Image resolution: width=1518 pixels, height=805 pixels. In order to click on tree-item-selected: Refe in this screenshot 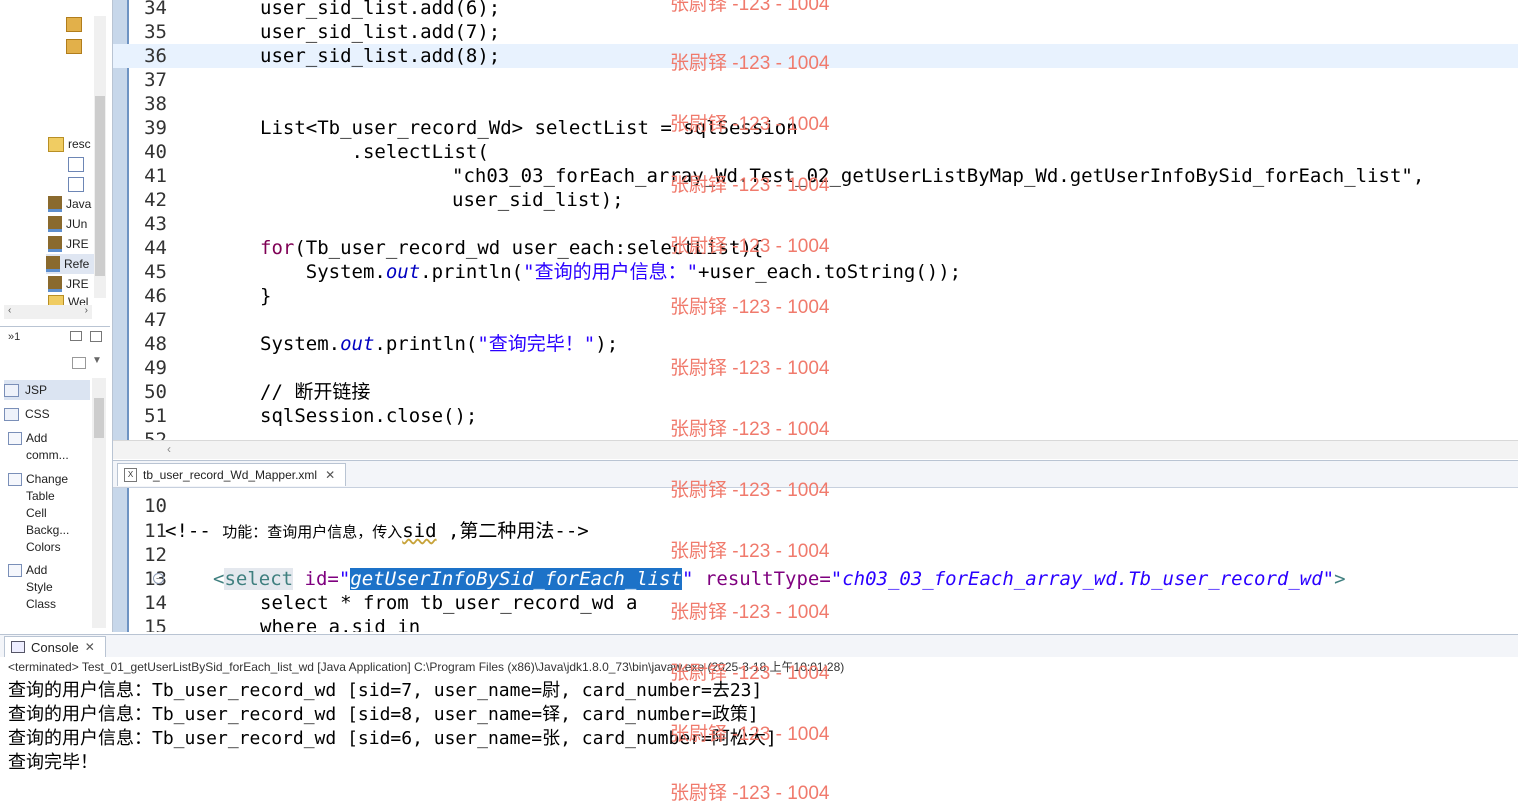, I will do `click(70, 264)`.